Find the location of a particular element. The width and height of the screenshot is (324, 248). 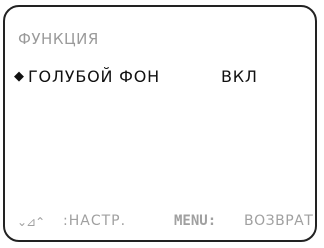

menu-item-label: ГОЛУБОЙ ФОН is located at coordinates (94, 76).